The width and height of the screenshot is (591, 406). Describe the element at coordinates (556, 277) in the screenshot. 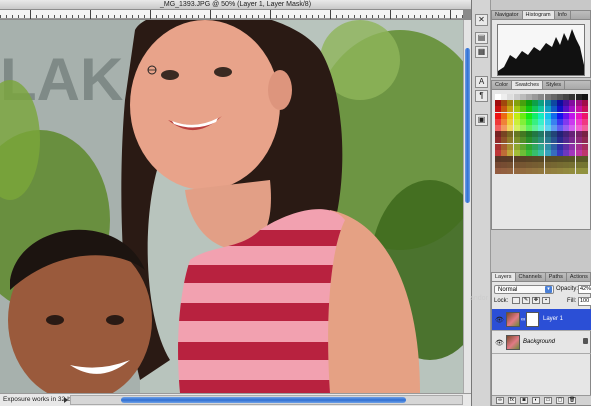

I see `tab-paths: Paths` at that location.